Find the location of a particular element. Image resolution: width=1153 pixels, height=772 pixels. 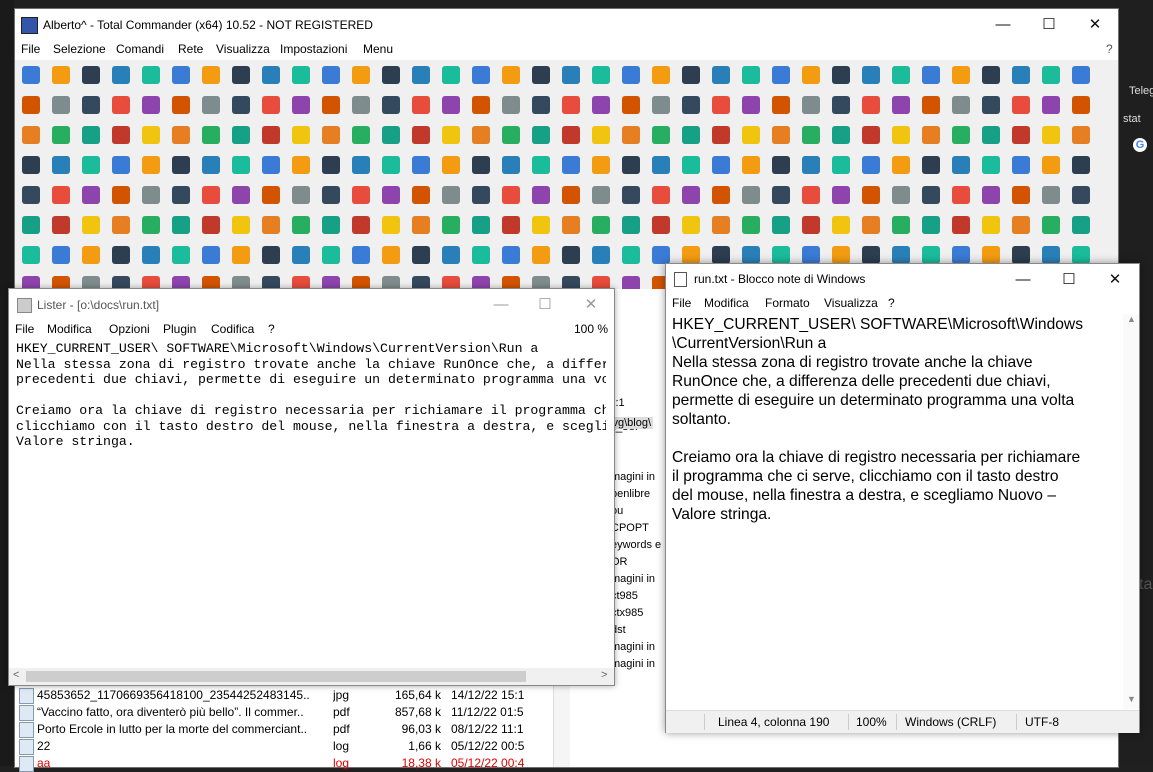

notepad-minimize-button: — is located at coordinates (1023, 279).